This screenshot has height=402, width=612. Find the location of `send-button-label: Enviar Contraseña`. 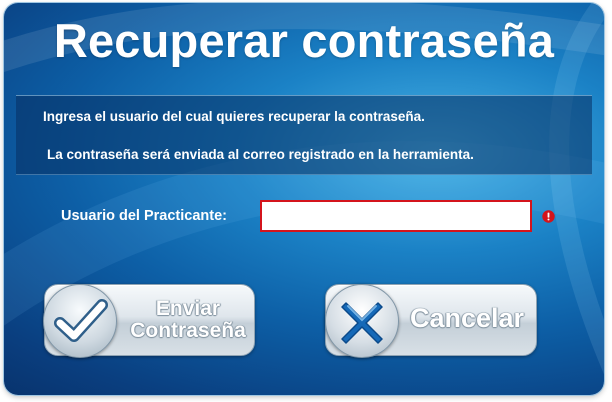

send-button-label: Enviar Contraseña is located at coordinates (188, 319).